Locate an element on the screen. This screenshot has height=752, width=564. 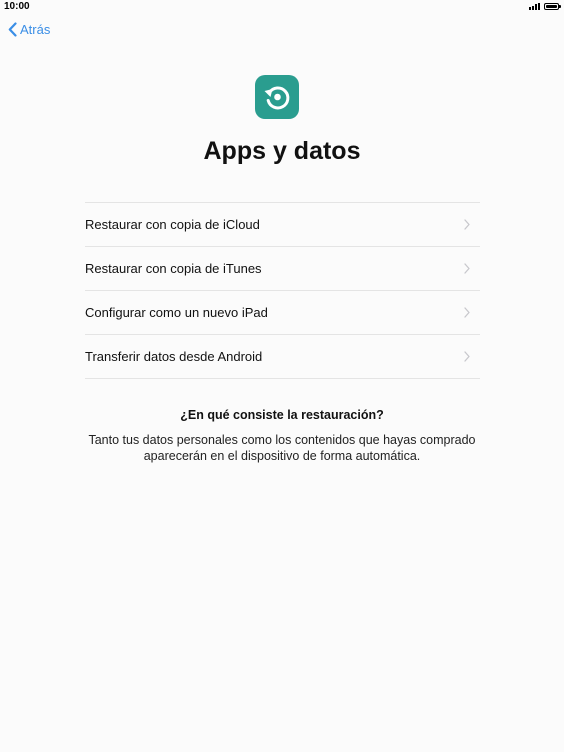
back-button: Atrás is located at coordinates (29, 29).